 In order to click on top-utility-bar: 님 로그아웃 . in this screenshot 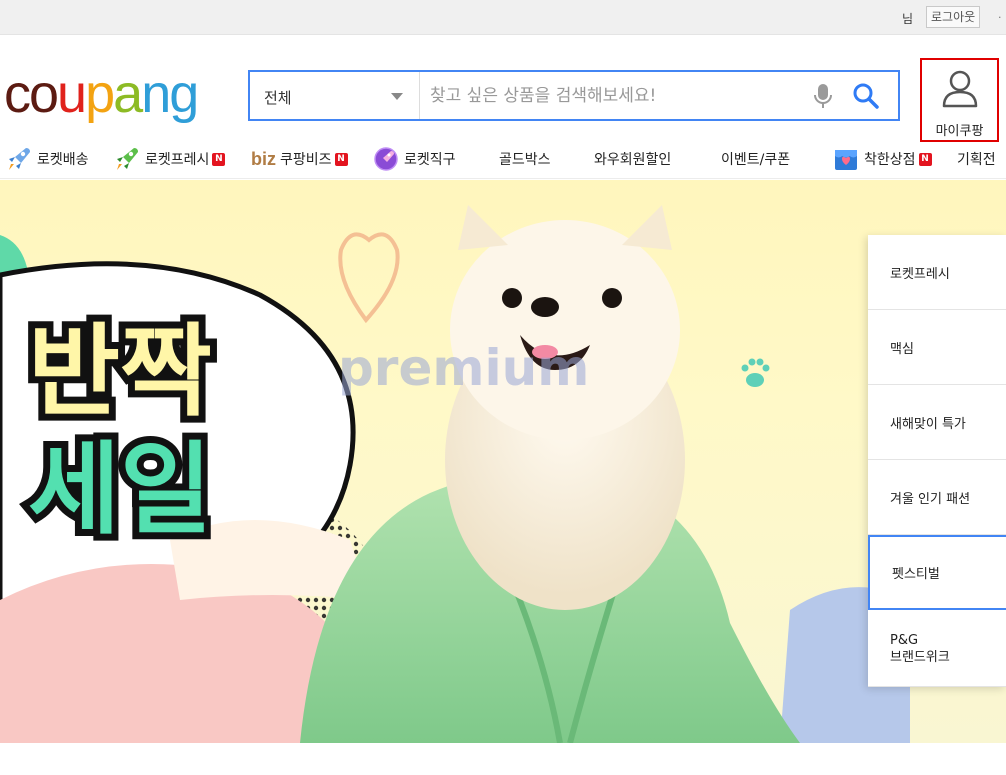, I will do `click(503, 17)`.